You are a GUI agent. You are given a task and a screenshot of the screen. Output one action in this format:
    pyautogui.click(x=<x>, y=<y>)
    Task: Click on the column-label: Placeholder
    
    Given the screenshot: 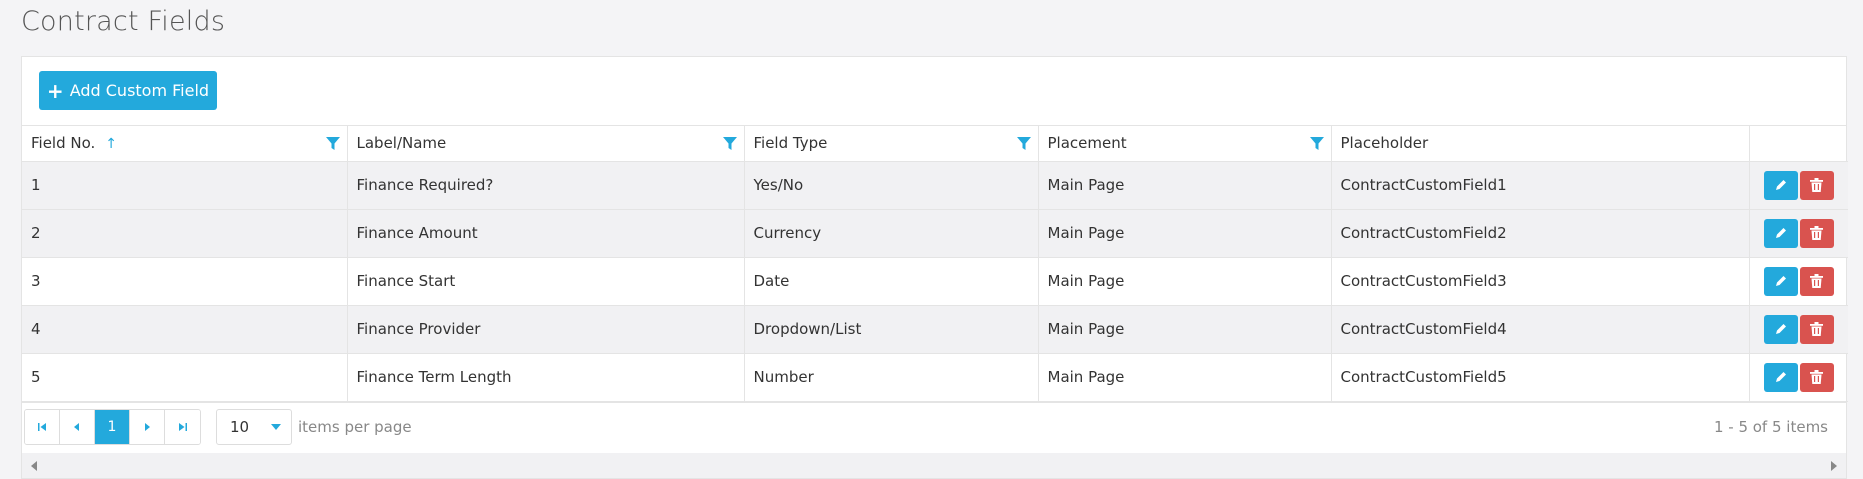 What is the action you would take?
    pyautogui.click(x=1384, y=143)
    